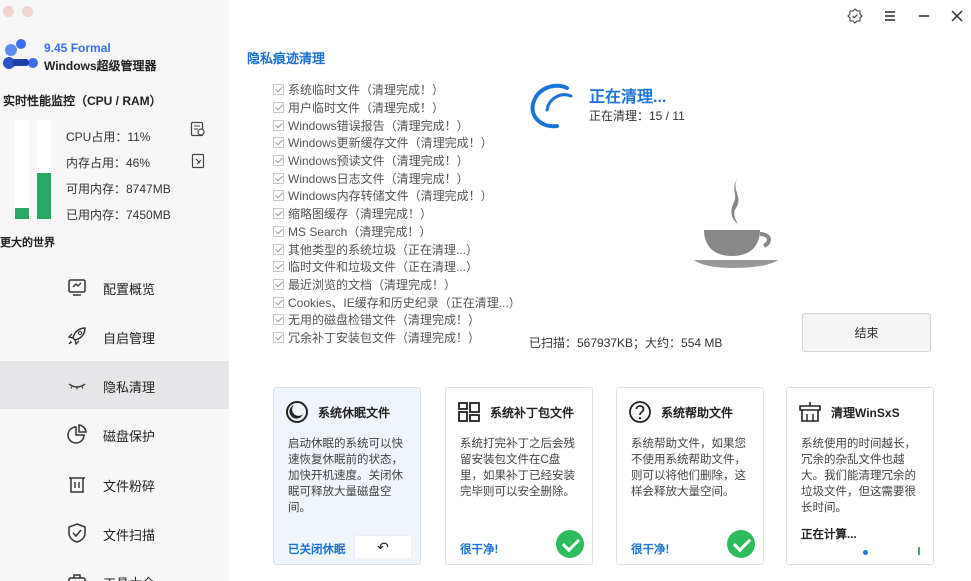 This screenshot has height=581, width=971. What do you see at coordinates (688, 468) in the screenshot?
I see `card-desc: 系统帮助文件，如果您不使用系统帮助文件，则可以将他们删除，这样会释放大量空间。` at bounding box center [688, 468].